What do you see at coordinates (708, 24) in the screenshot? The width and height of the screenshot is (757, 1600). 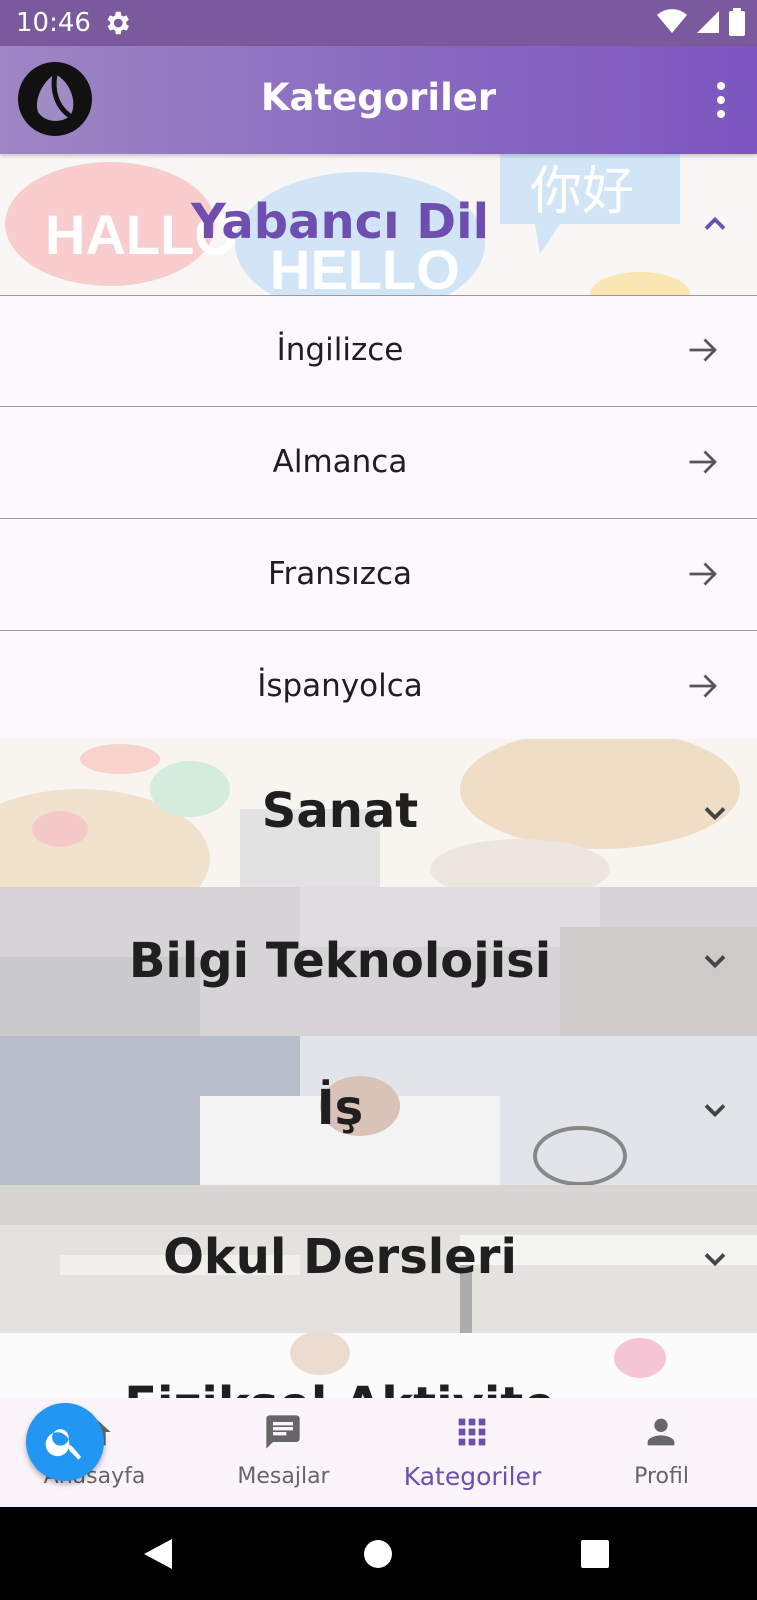 I see `signal-icon` at bounding box center [708, 24].